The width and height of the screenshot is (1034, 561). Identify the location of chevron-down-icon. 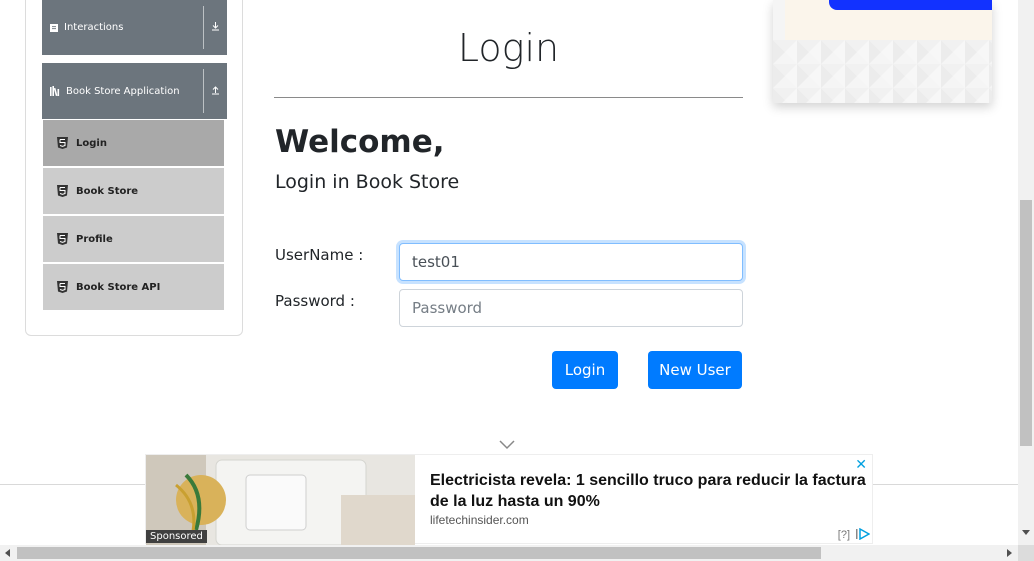
(507, 445).